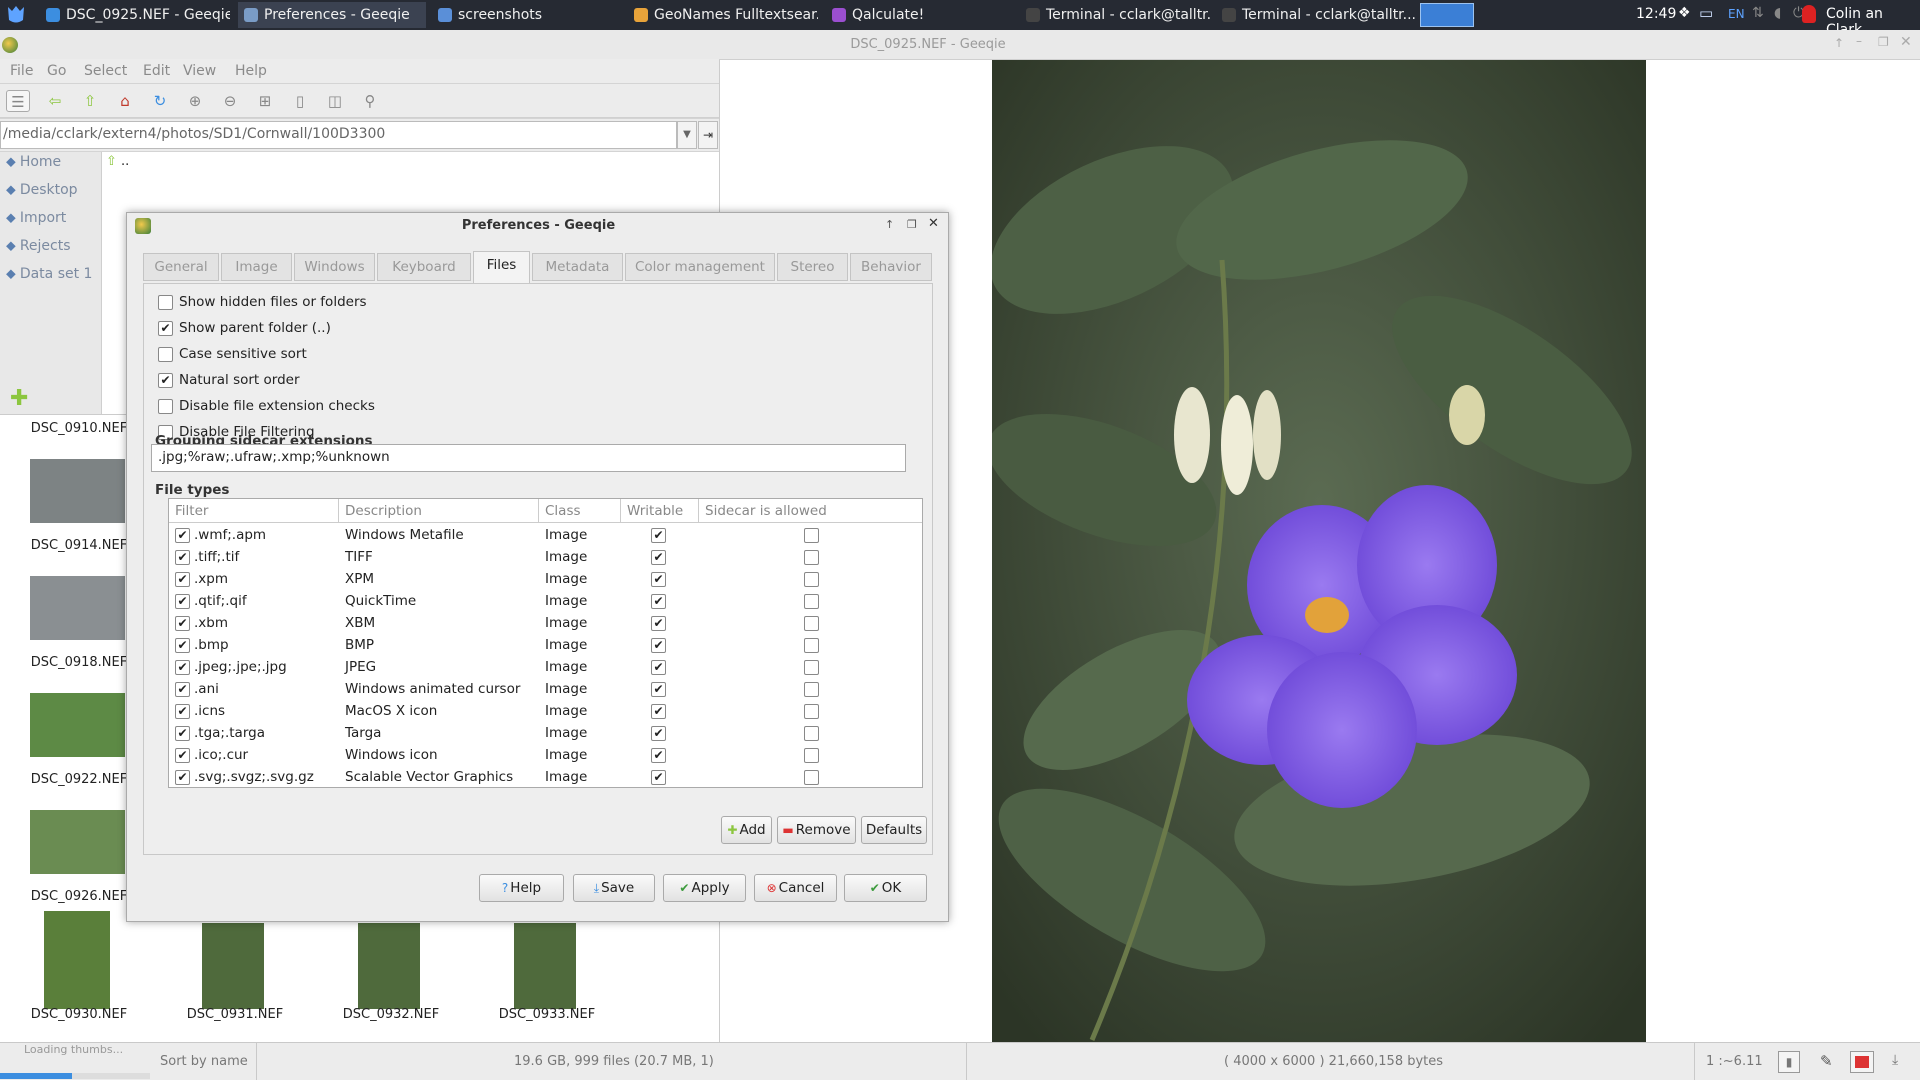  What do you see at coordinates (33, 162) in the screenshot?
I see `bookmark-item: ⬥ Home` at bounding box center [33, 162].